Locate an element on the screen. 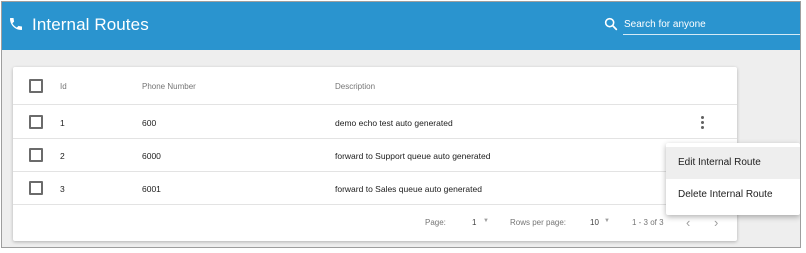 The image size is (806, 253). row-id: 3 is located at coordinates (62, 189).